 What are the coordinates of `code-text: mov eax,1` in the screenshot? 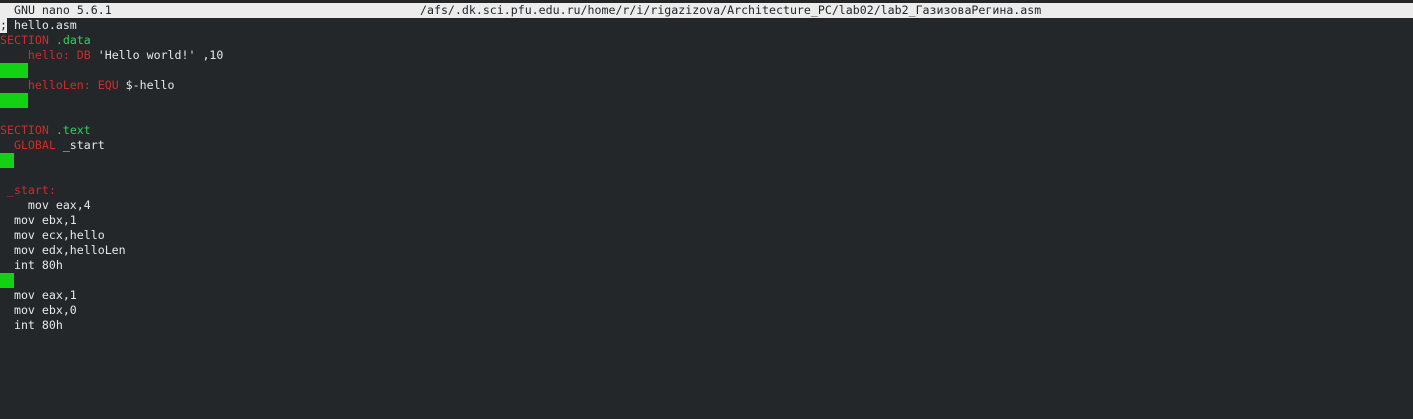 It's located at (38, 295).